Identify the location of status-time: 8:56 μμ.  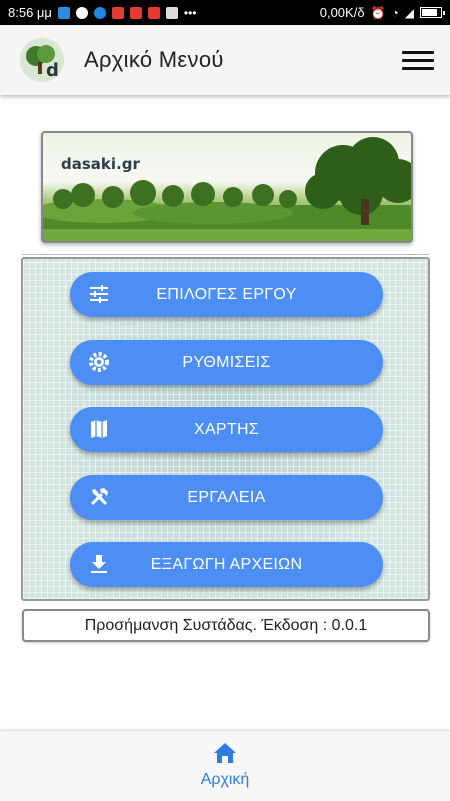
(30, 12).